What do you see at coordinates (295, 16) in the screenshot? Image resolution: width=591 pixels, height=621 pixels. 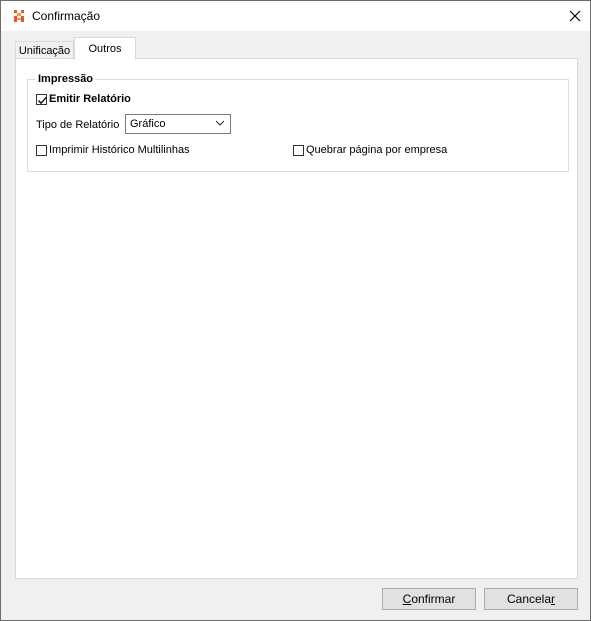 I see `title-bar: Confirmação` at bounding box center [295, 16].